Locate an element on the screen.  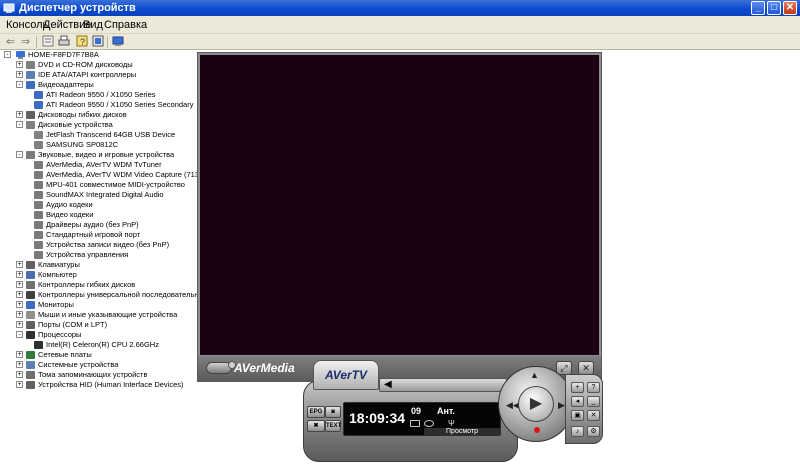
tree-category-item: - Звуковые, видео и игровые устройства is located at coordinates (108, 155).